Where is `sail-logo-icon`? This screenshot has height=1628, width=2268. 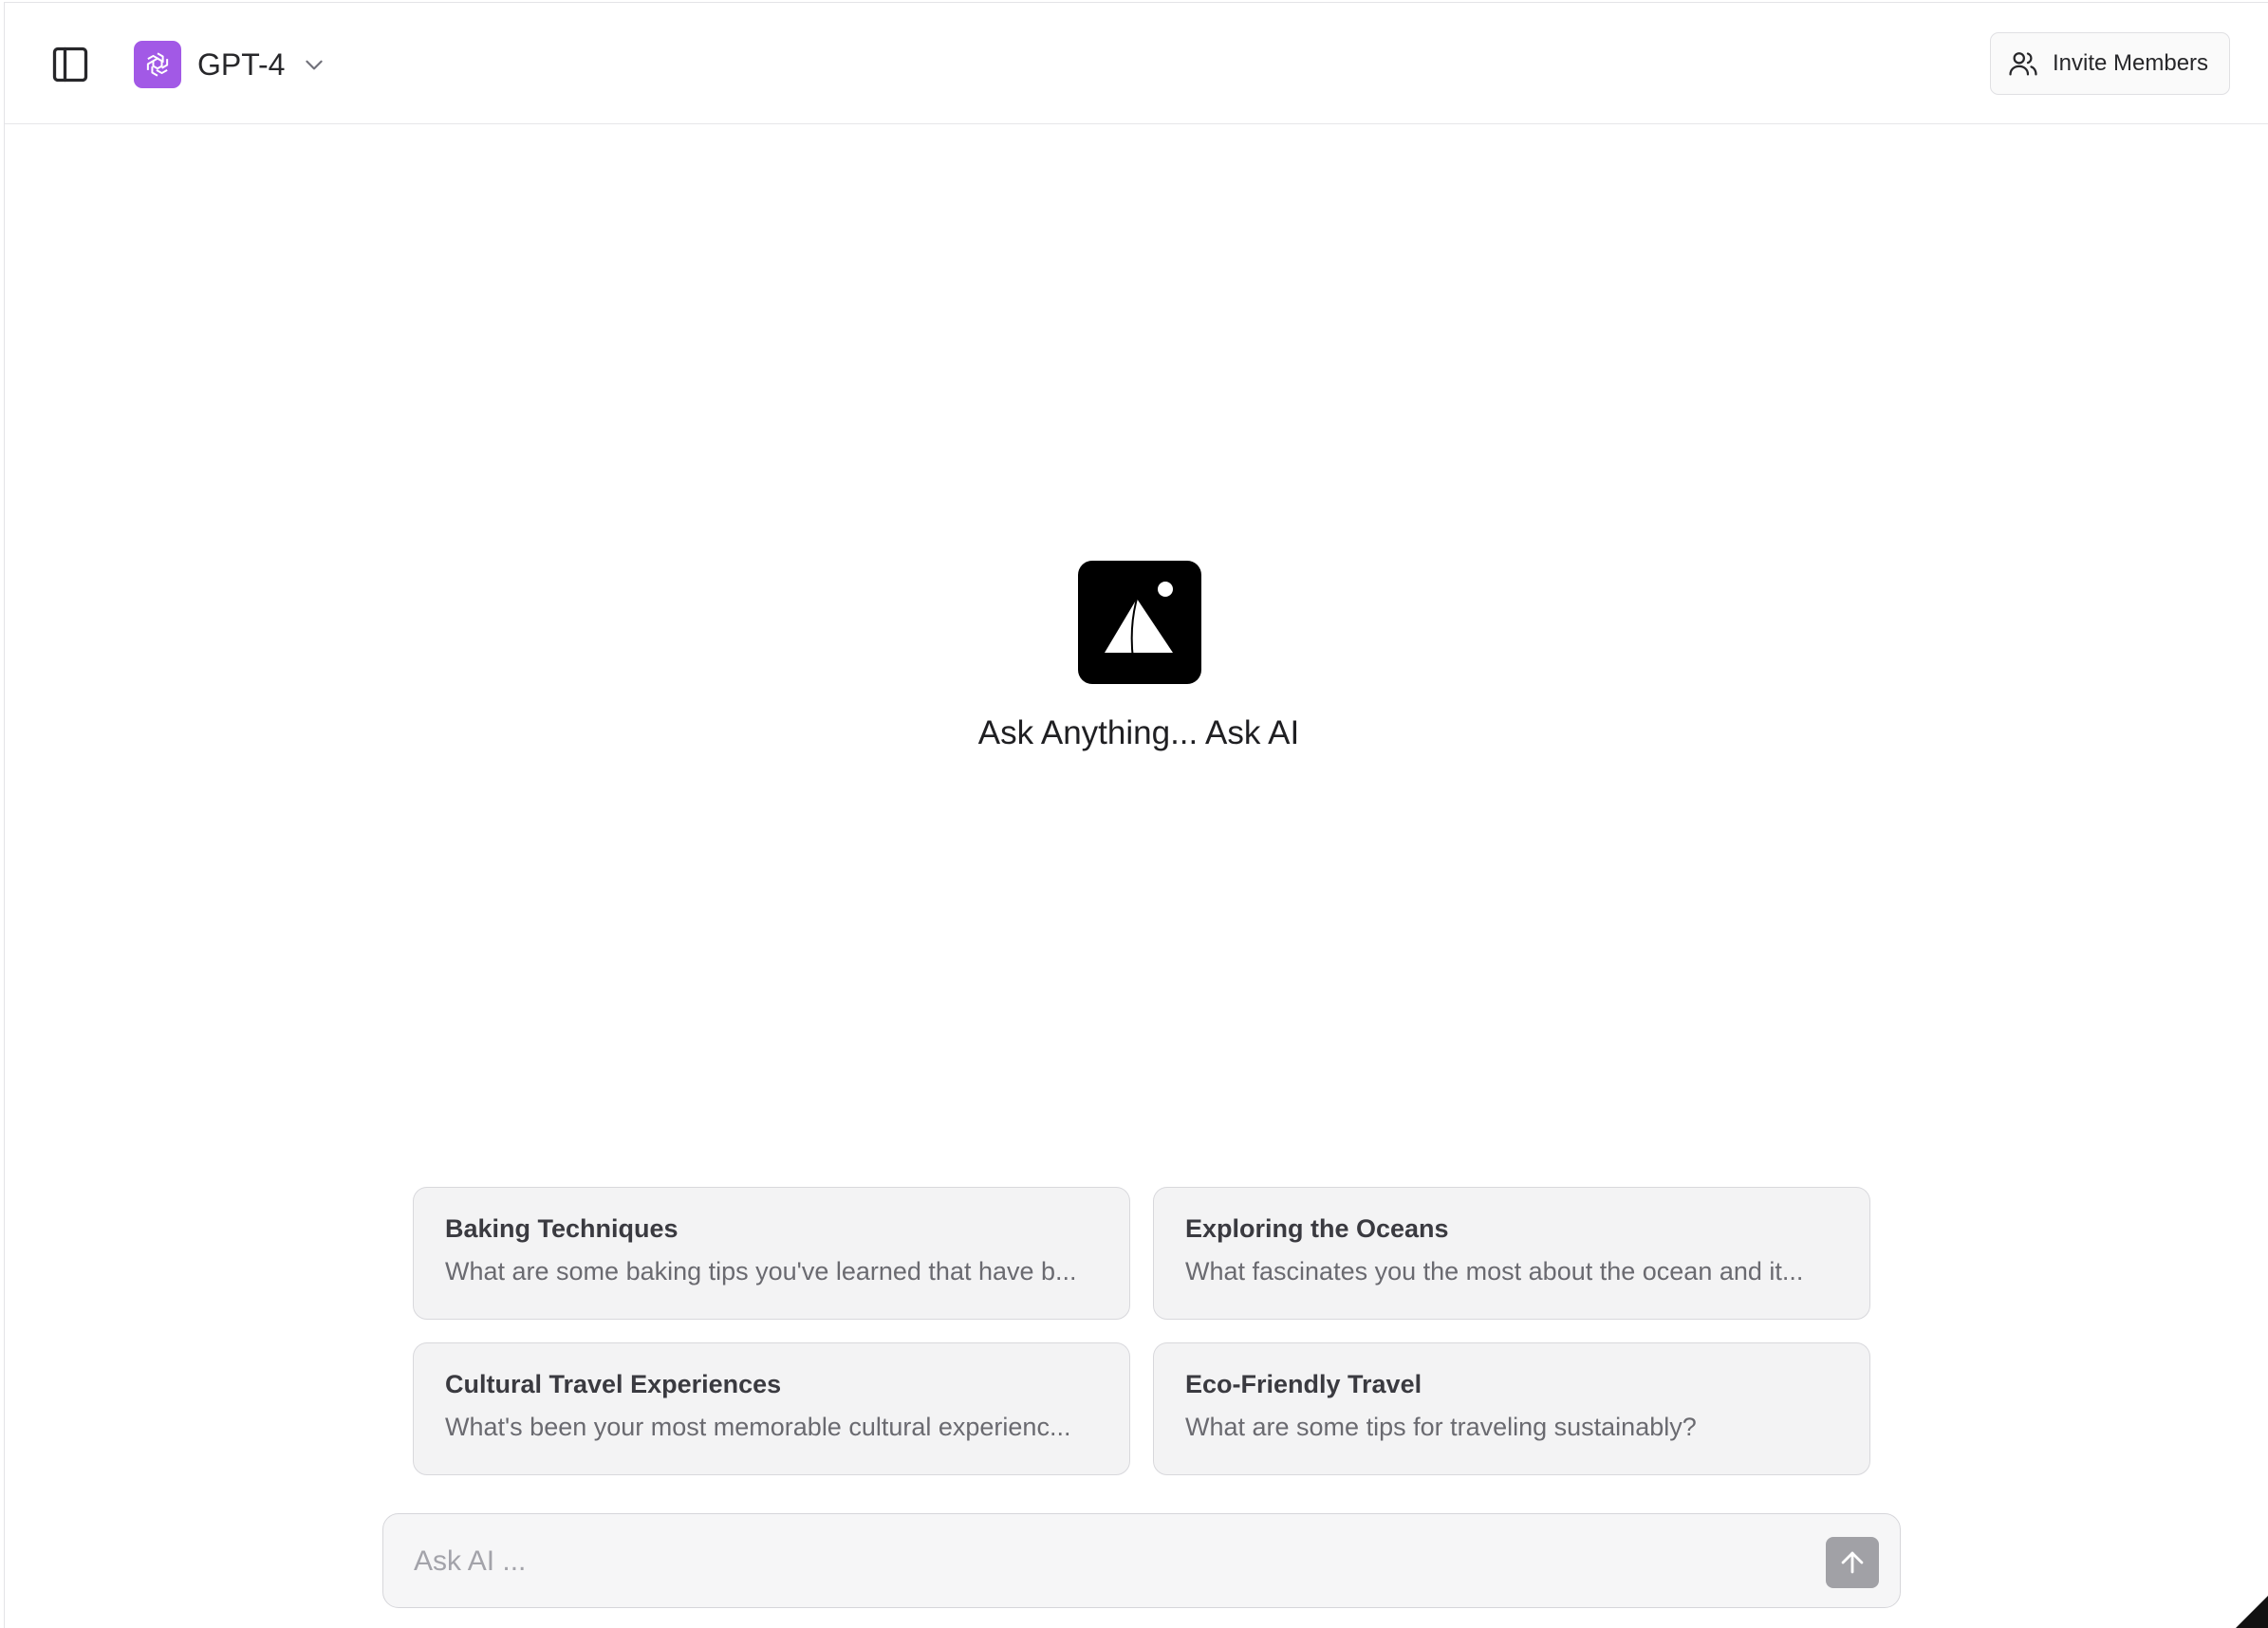 sail-logo-icon is located at coordinates (1140, 622).